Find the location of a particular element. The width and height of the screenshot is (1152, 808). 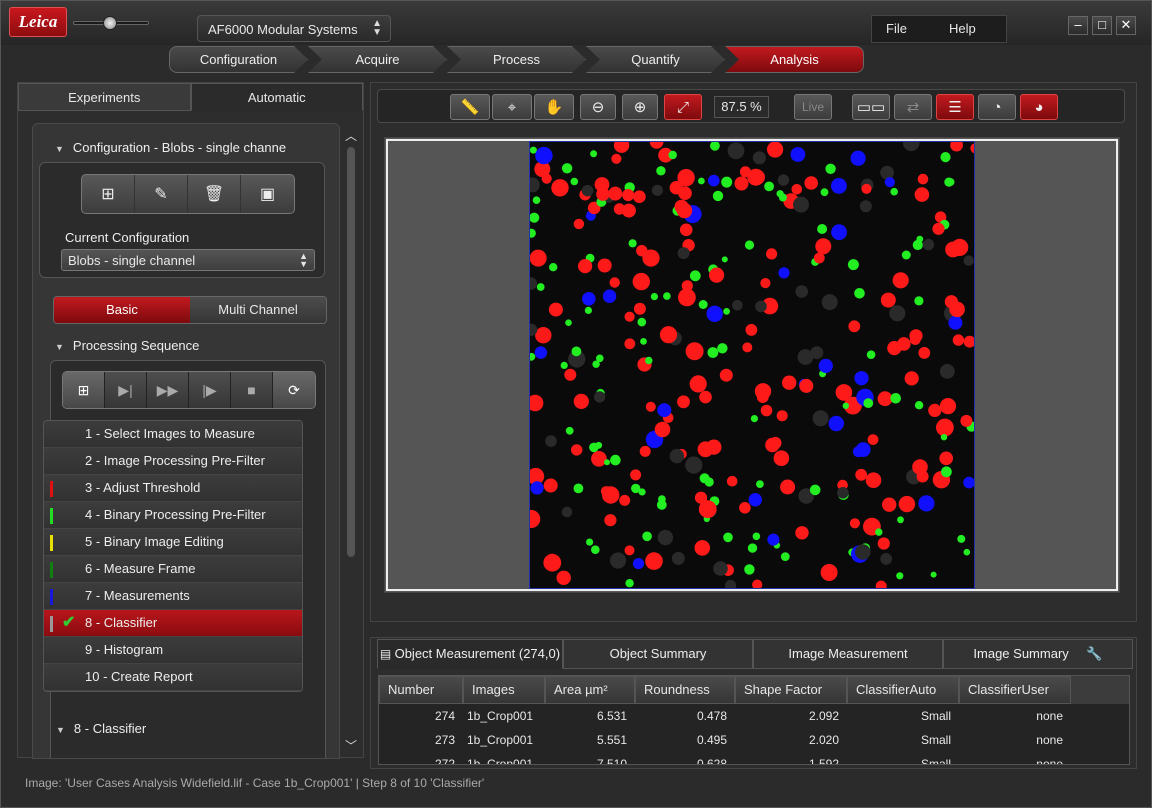

tab-image-measurement: Image Measurement is located at coordinates (848, 654).